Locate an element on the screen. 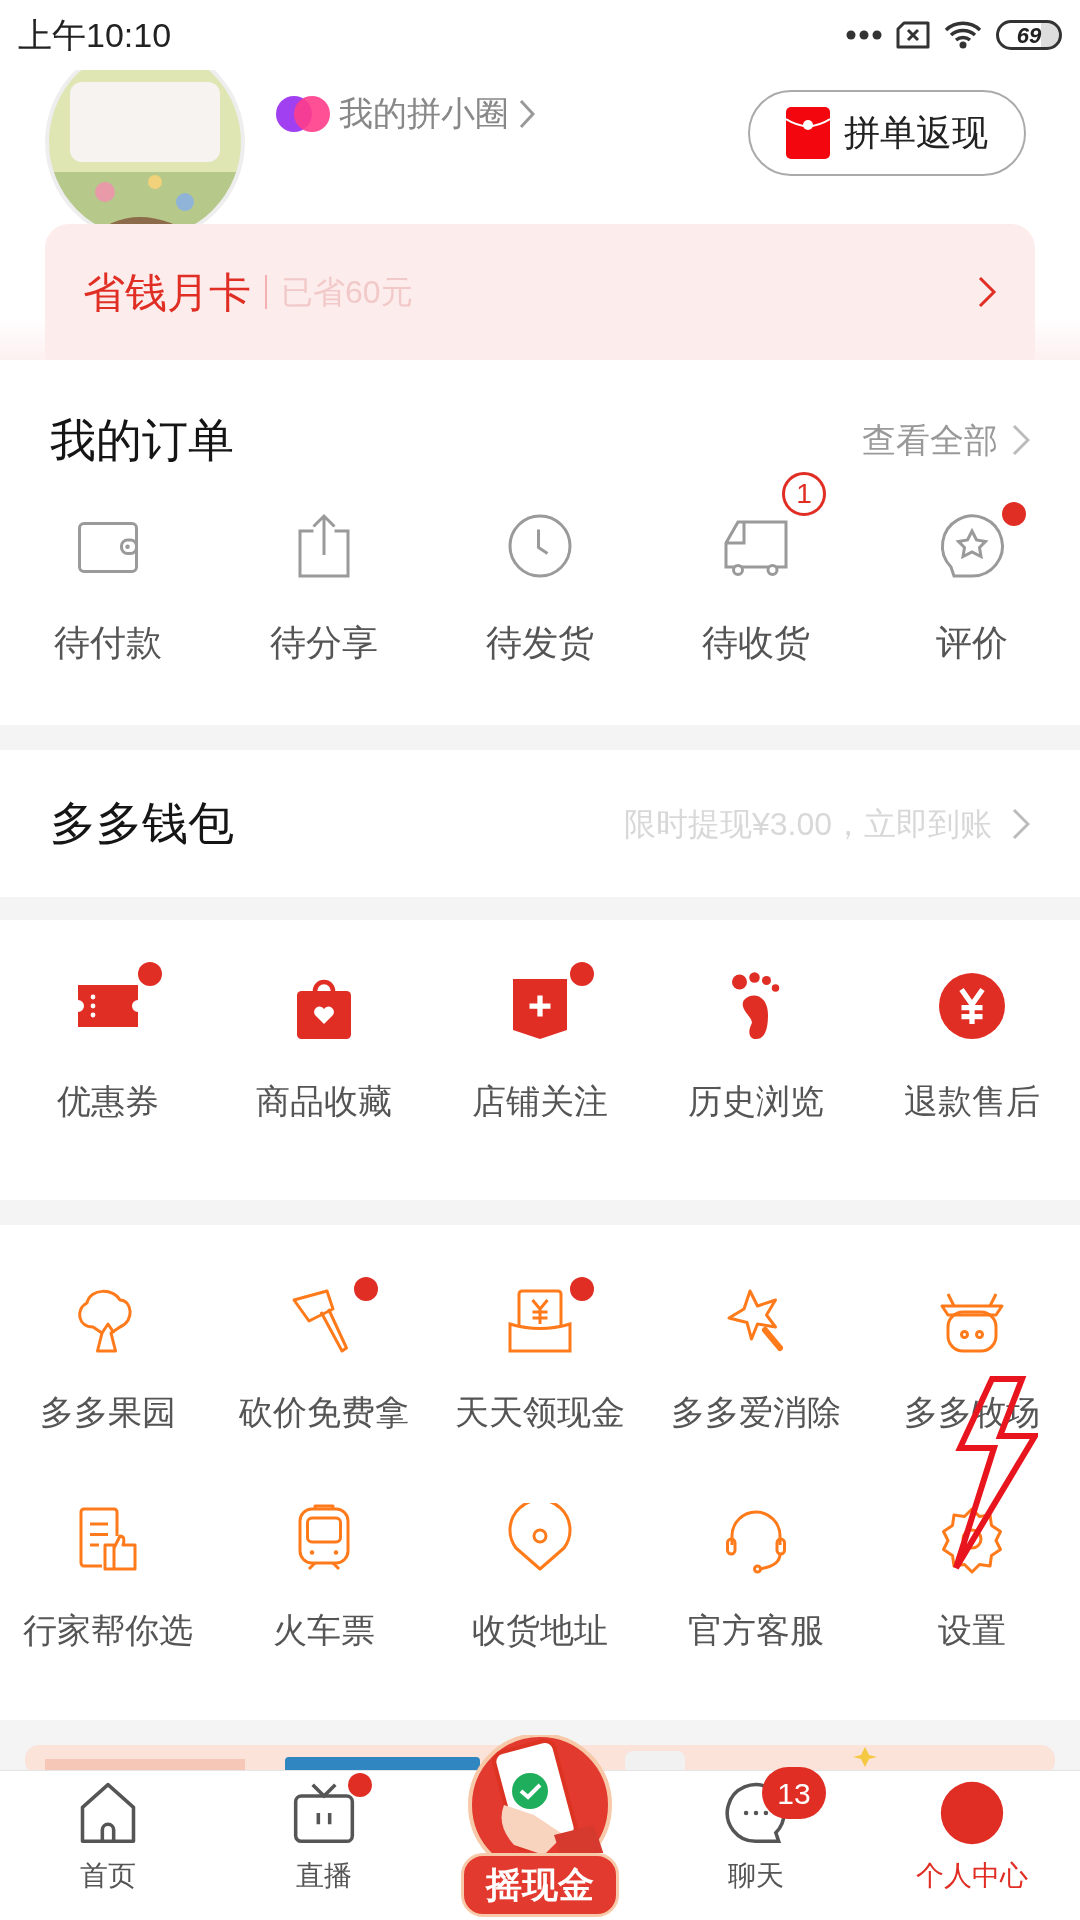  shake-cash-tab: 摇现金 is located at coordinates (540, 1826).